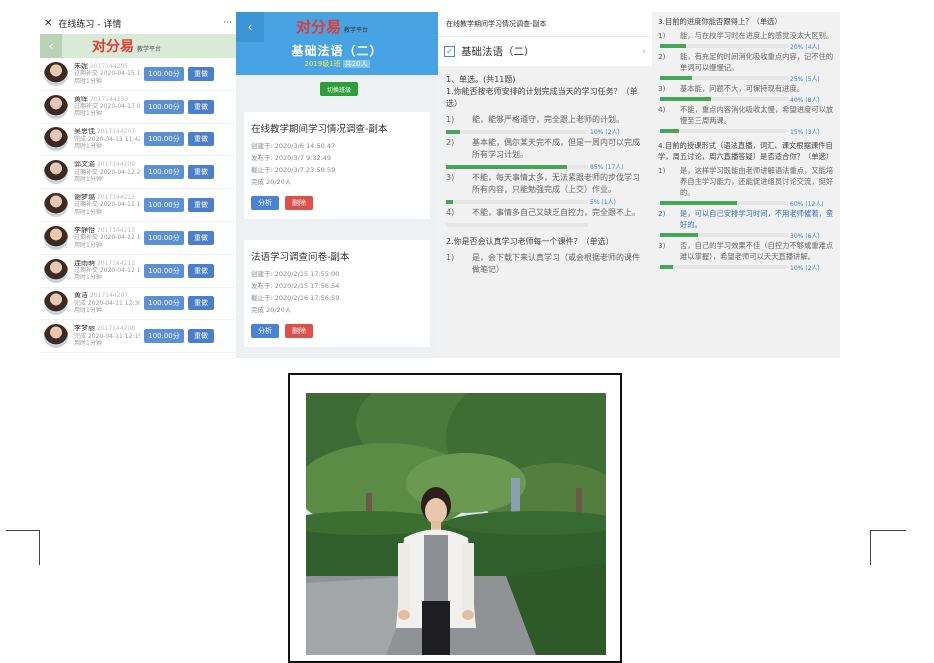  I want to click on student-info: 郭文渝 2017144209过期补交 2020-04-12 21:14用时1分钟, so click(107, 172).